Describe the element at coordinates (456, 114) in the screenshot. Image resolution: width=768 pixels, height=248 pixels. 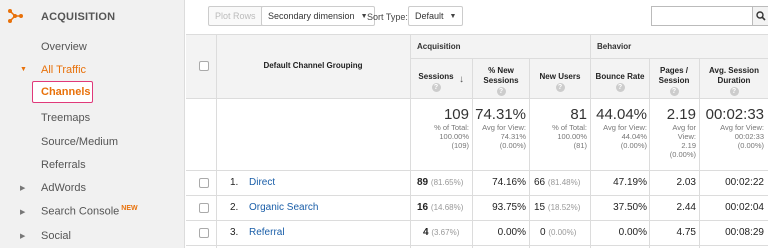
I see `total-value: 109` at that location.